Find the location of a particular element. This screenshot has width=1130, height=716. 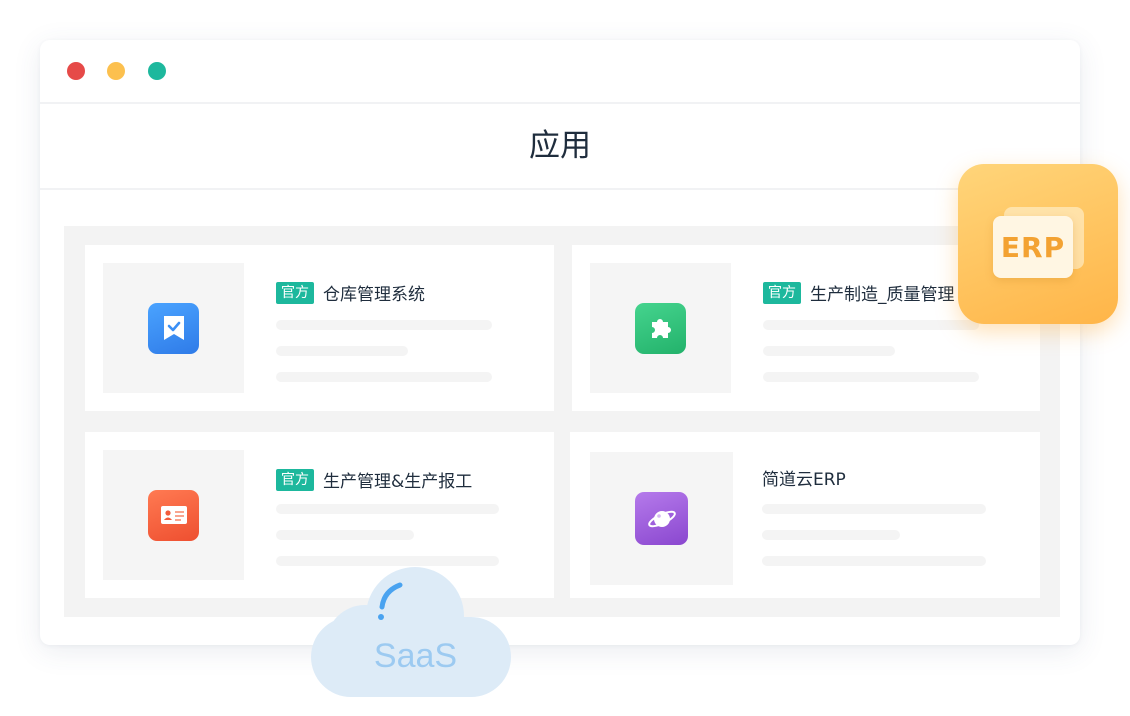

saas-label: SaaS is located at coordinates (415, 656).